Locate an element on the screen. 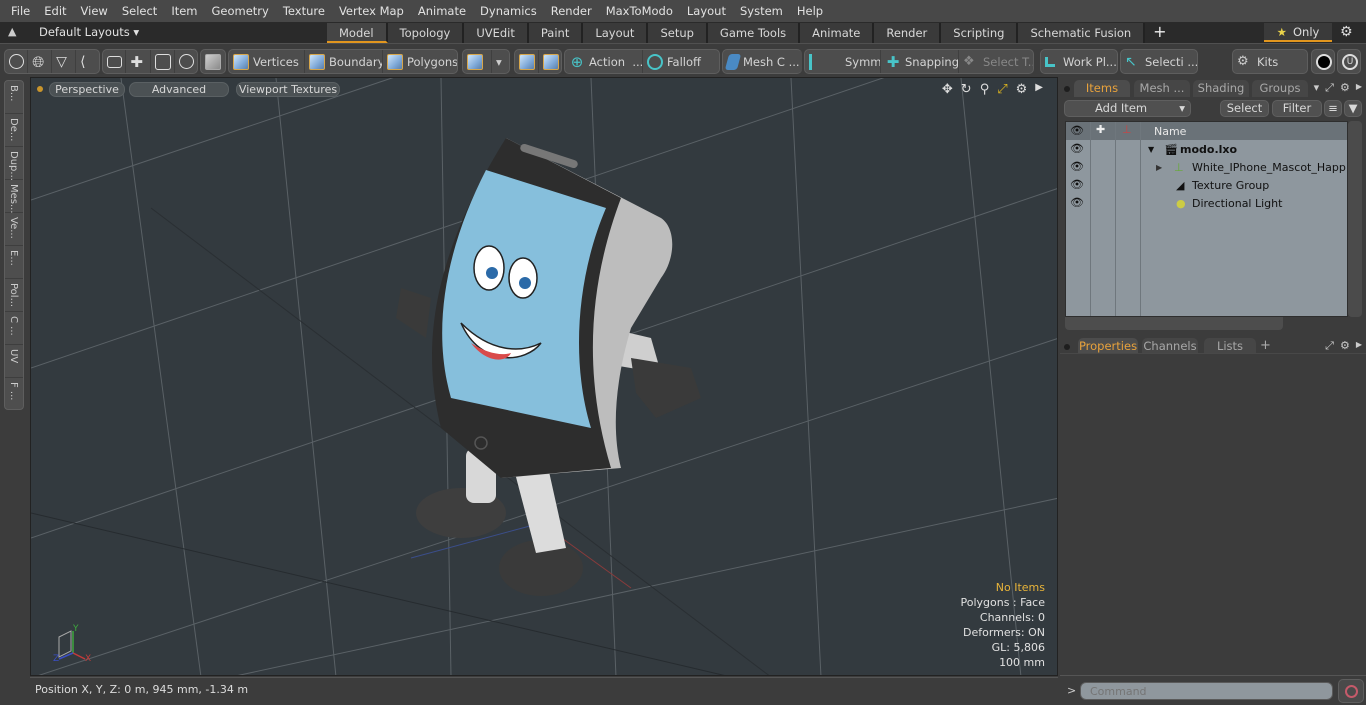 The height and width of the screenshot is (705, 1366). rotate-icon: ↻ is located at coordinates (966, 89).